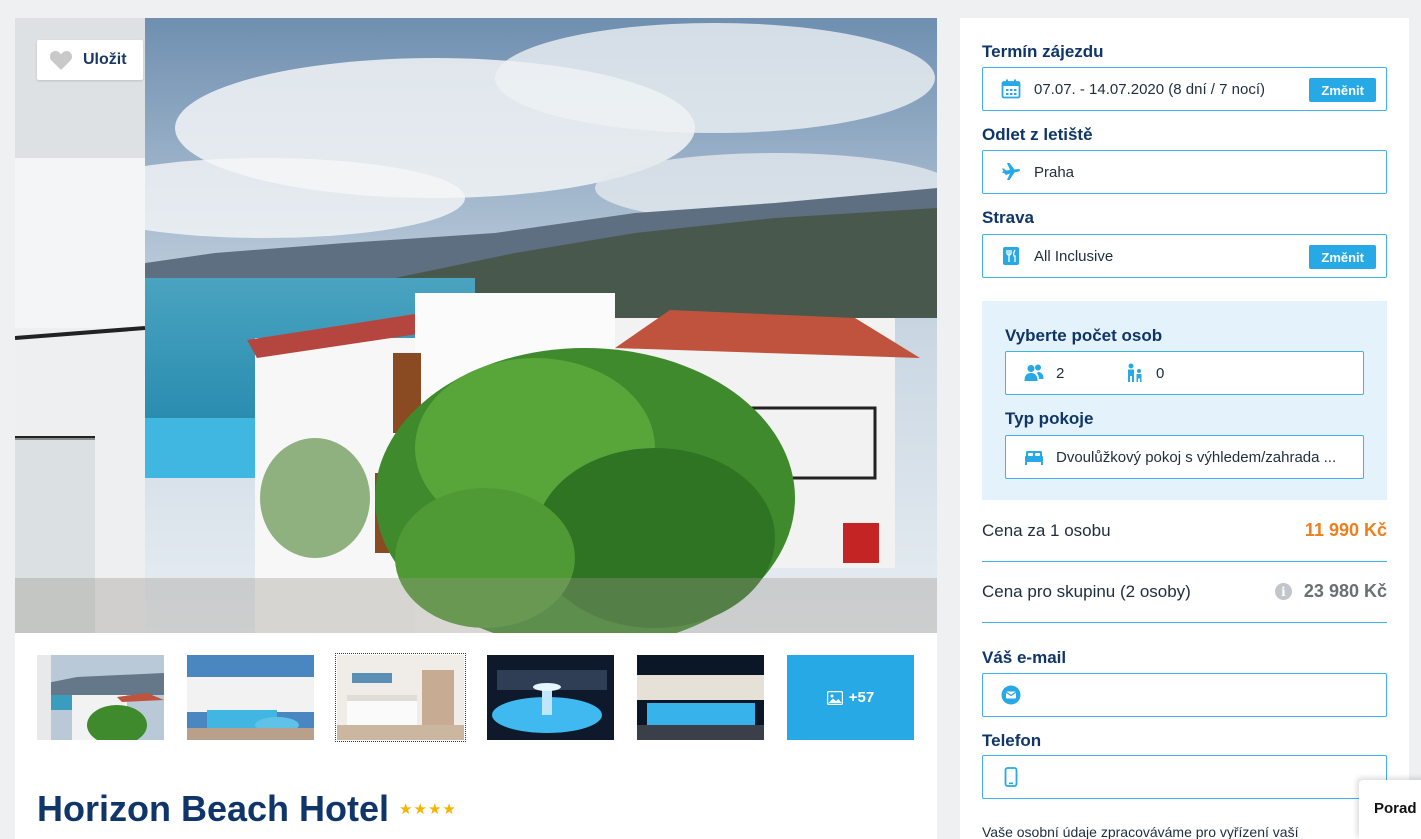 Image resolution: width=1421 pixels, height=839 pixels. What do you see at coordinates (834, 697) in the screenshot?
I see `gallery-icon` at bounding box center [834, 697].